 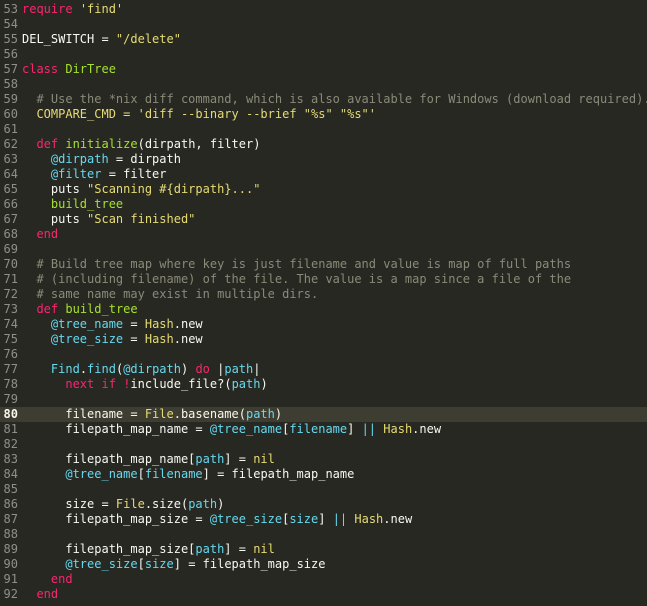 I want to click on code-token: @tree_size, so click(x=87, y=339).